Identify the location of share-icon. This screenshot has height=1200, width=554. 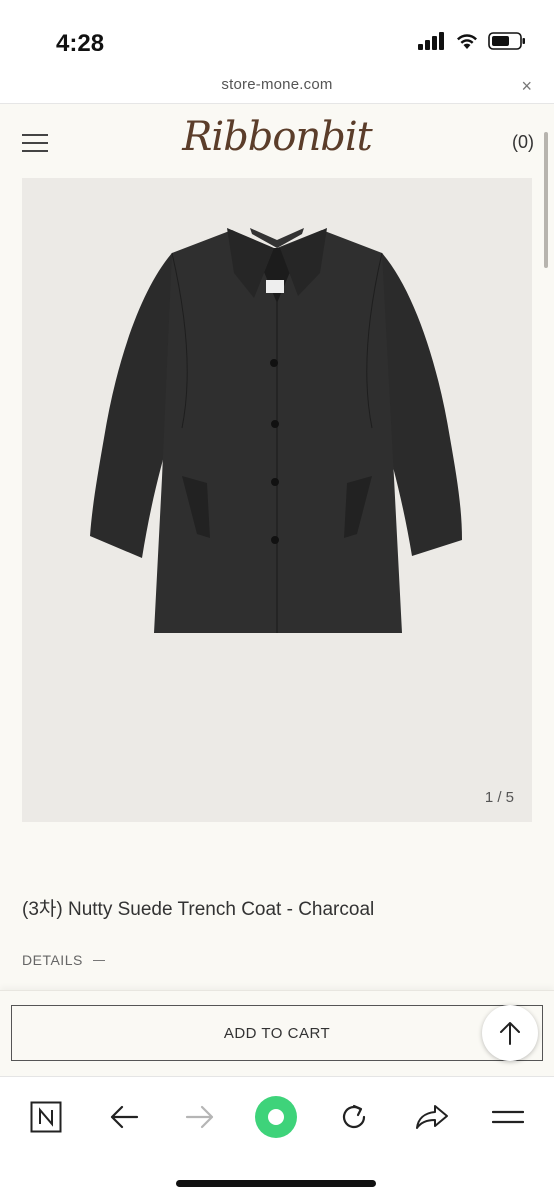
(432, 1117).